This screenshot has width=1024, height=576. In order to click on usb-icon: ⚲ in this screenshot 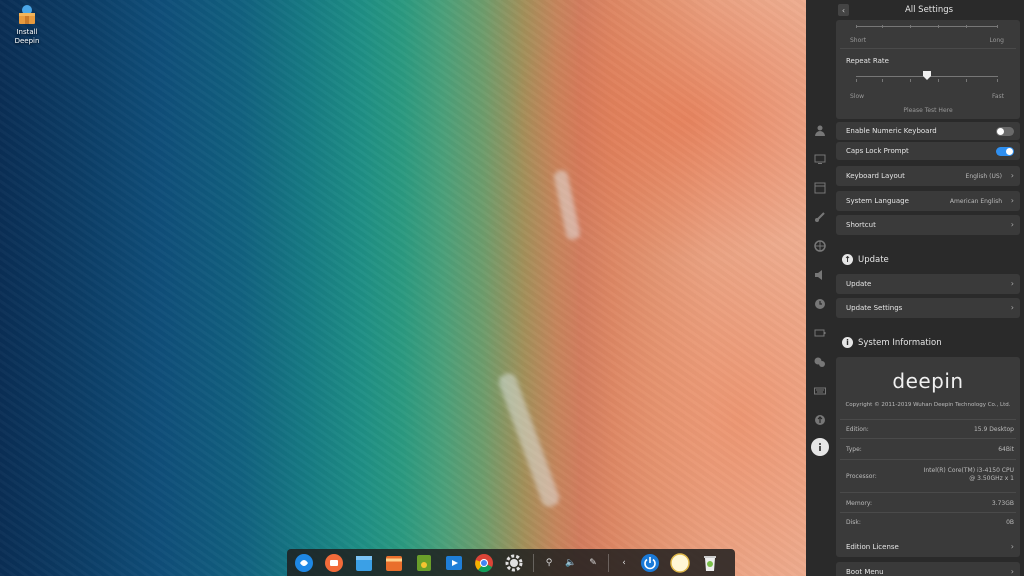, I will do `click(549, 563)`.